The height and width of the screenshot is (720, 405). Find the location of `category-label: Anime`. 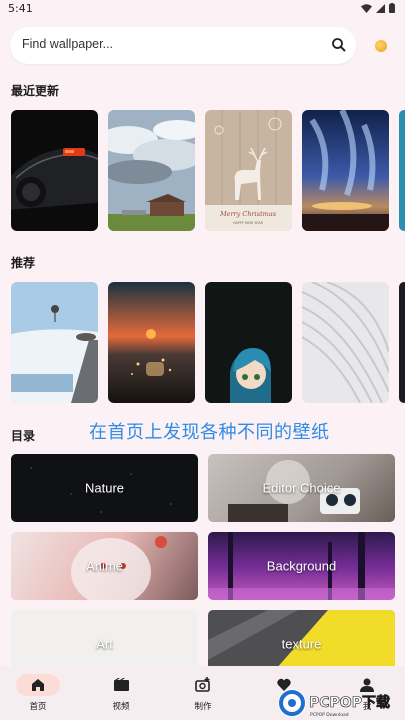

category-label: Anime is located at coordinates (104, 566).